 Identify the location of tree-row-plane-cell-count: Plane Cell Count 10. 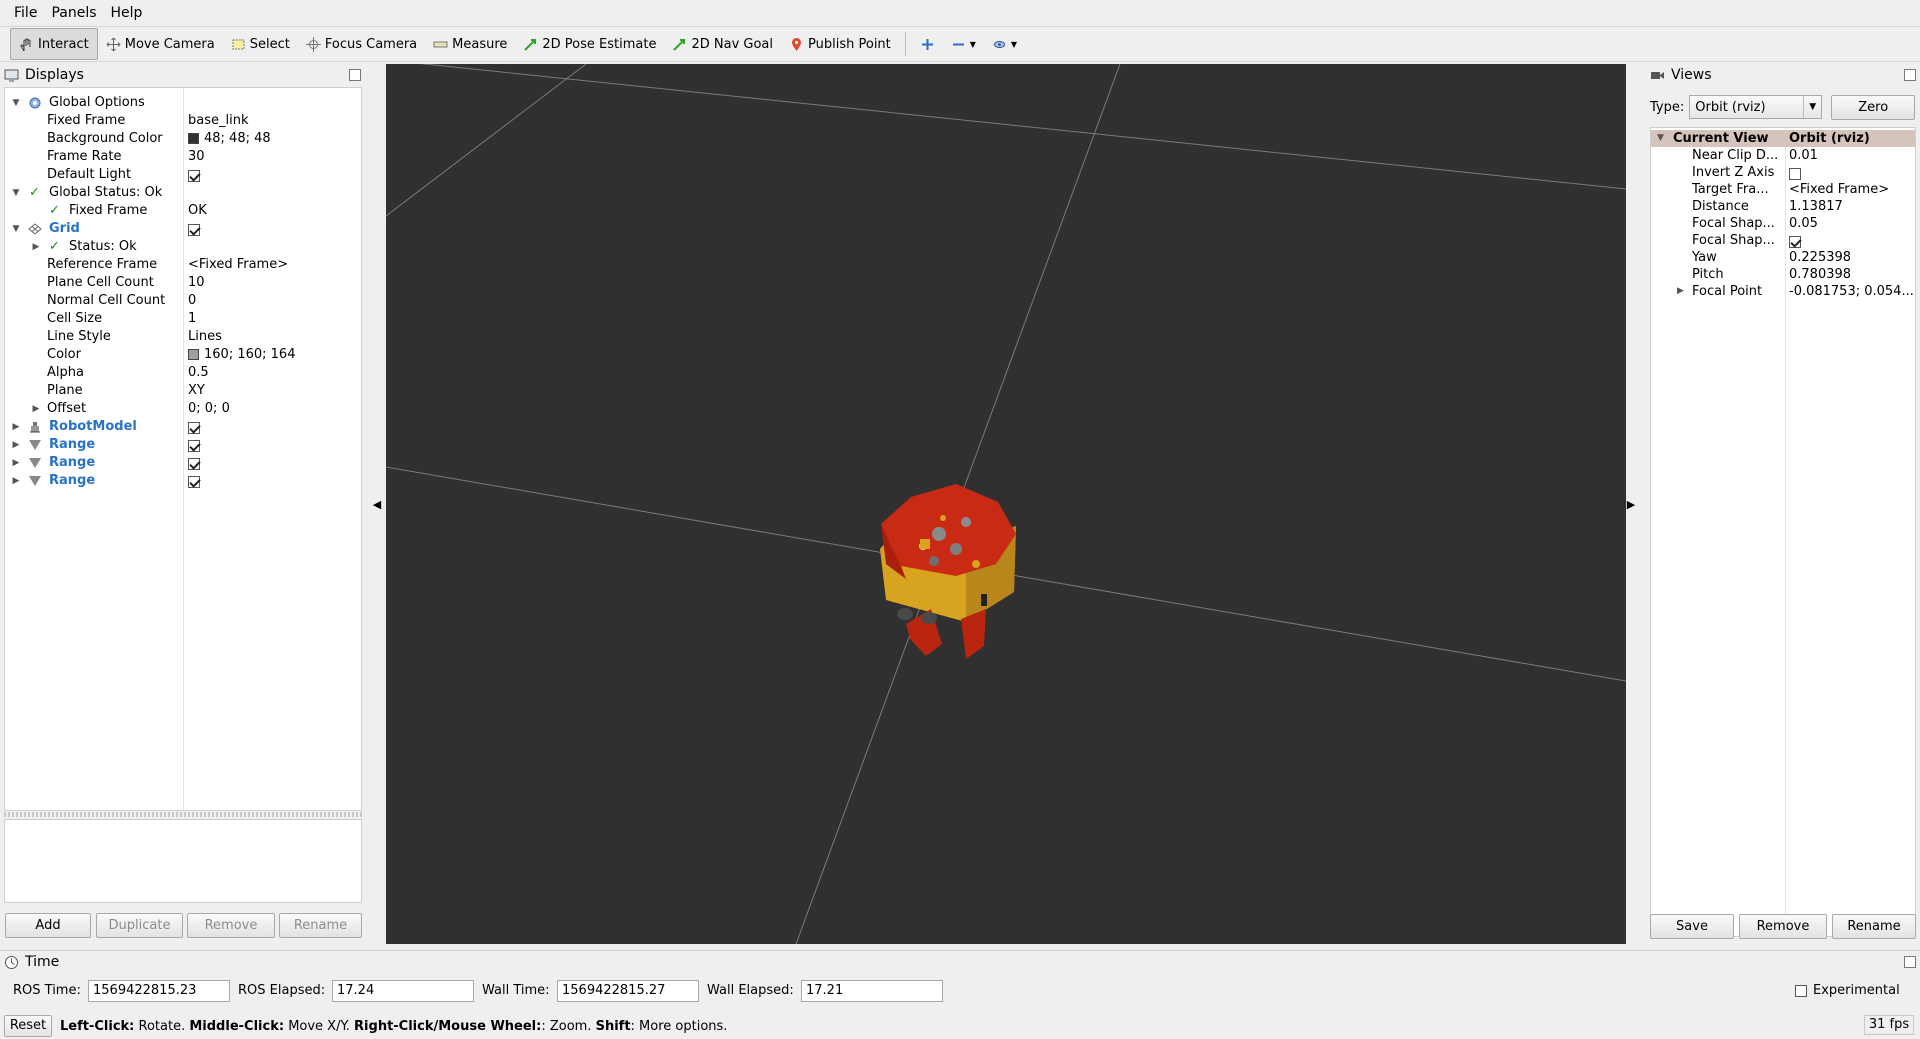
(183, 283).